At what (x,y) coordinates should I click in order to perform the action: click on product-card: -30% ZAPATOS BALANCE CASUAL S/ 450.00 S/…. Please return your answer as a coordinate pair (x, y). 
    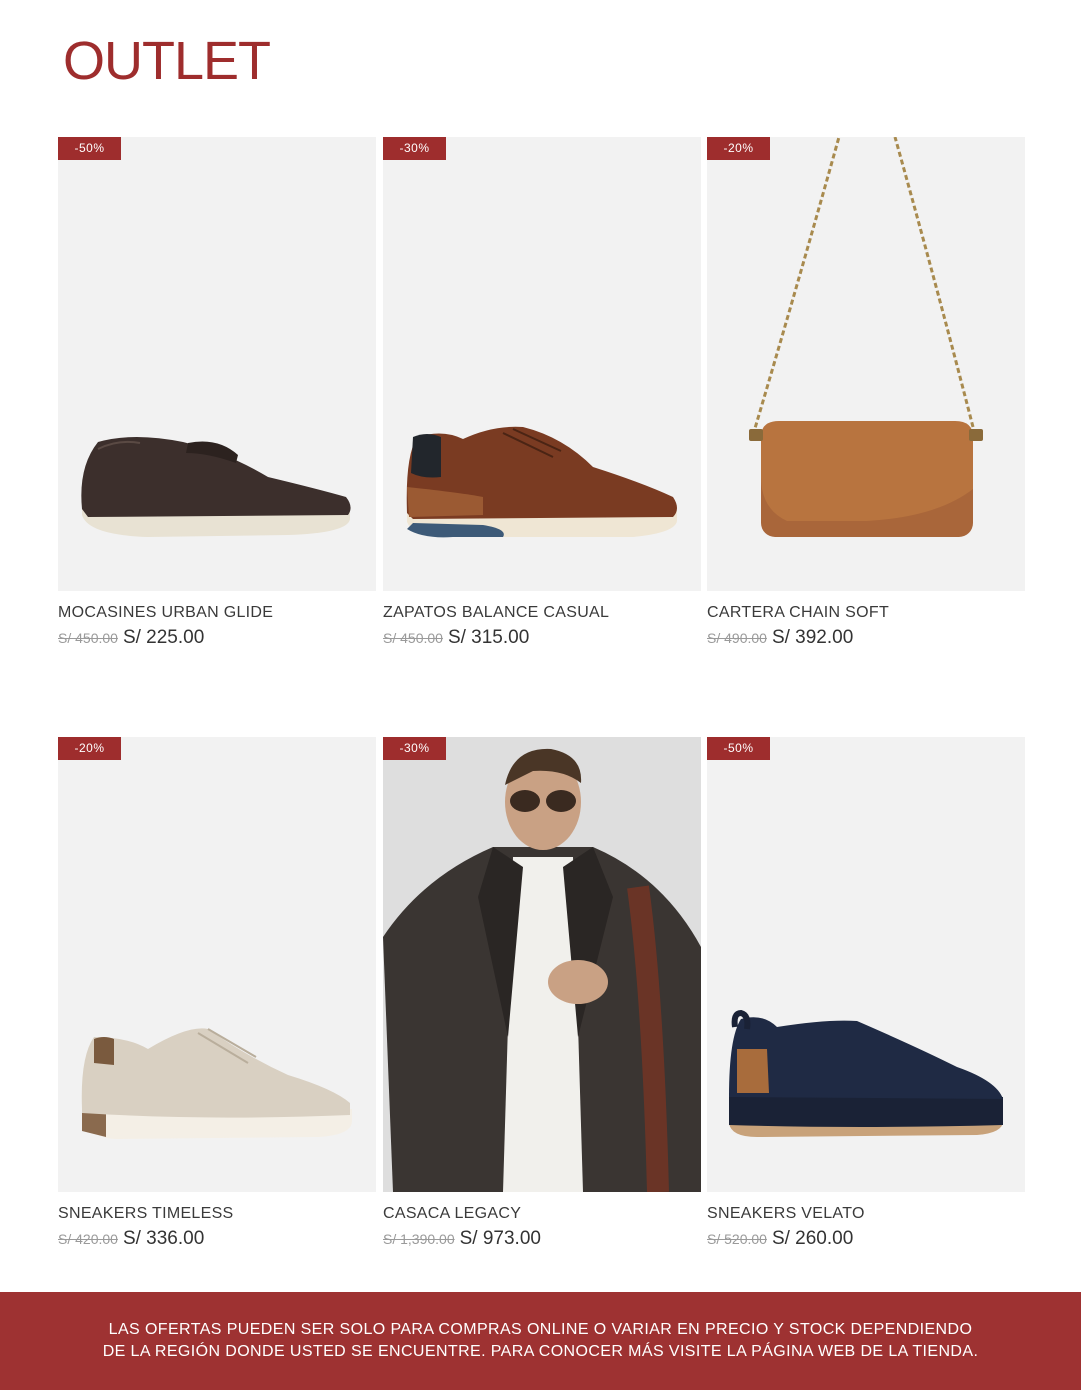
    Looking at the image, I should click on (542, 393).